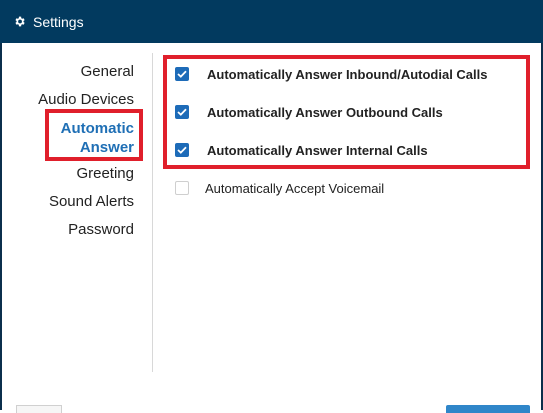 The height and width of the screenshot is (413, 543). What do you see at coordinates (271, 21) in the screenshot?
I see `title-bar: Settings` at bounding box center [271, 21].